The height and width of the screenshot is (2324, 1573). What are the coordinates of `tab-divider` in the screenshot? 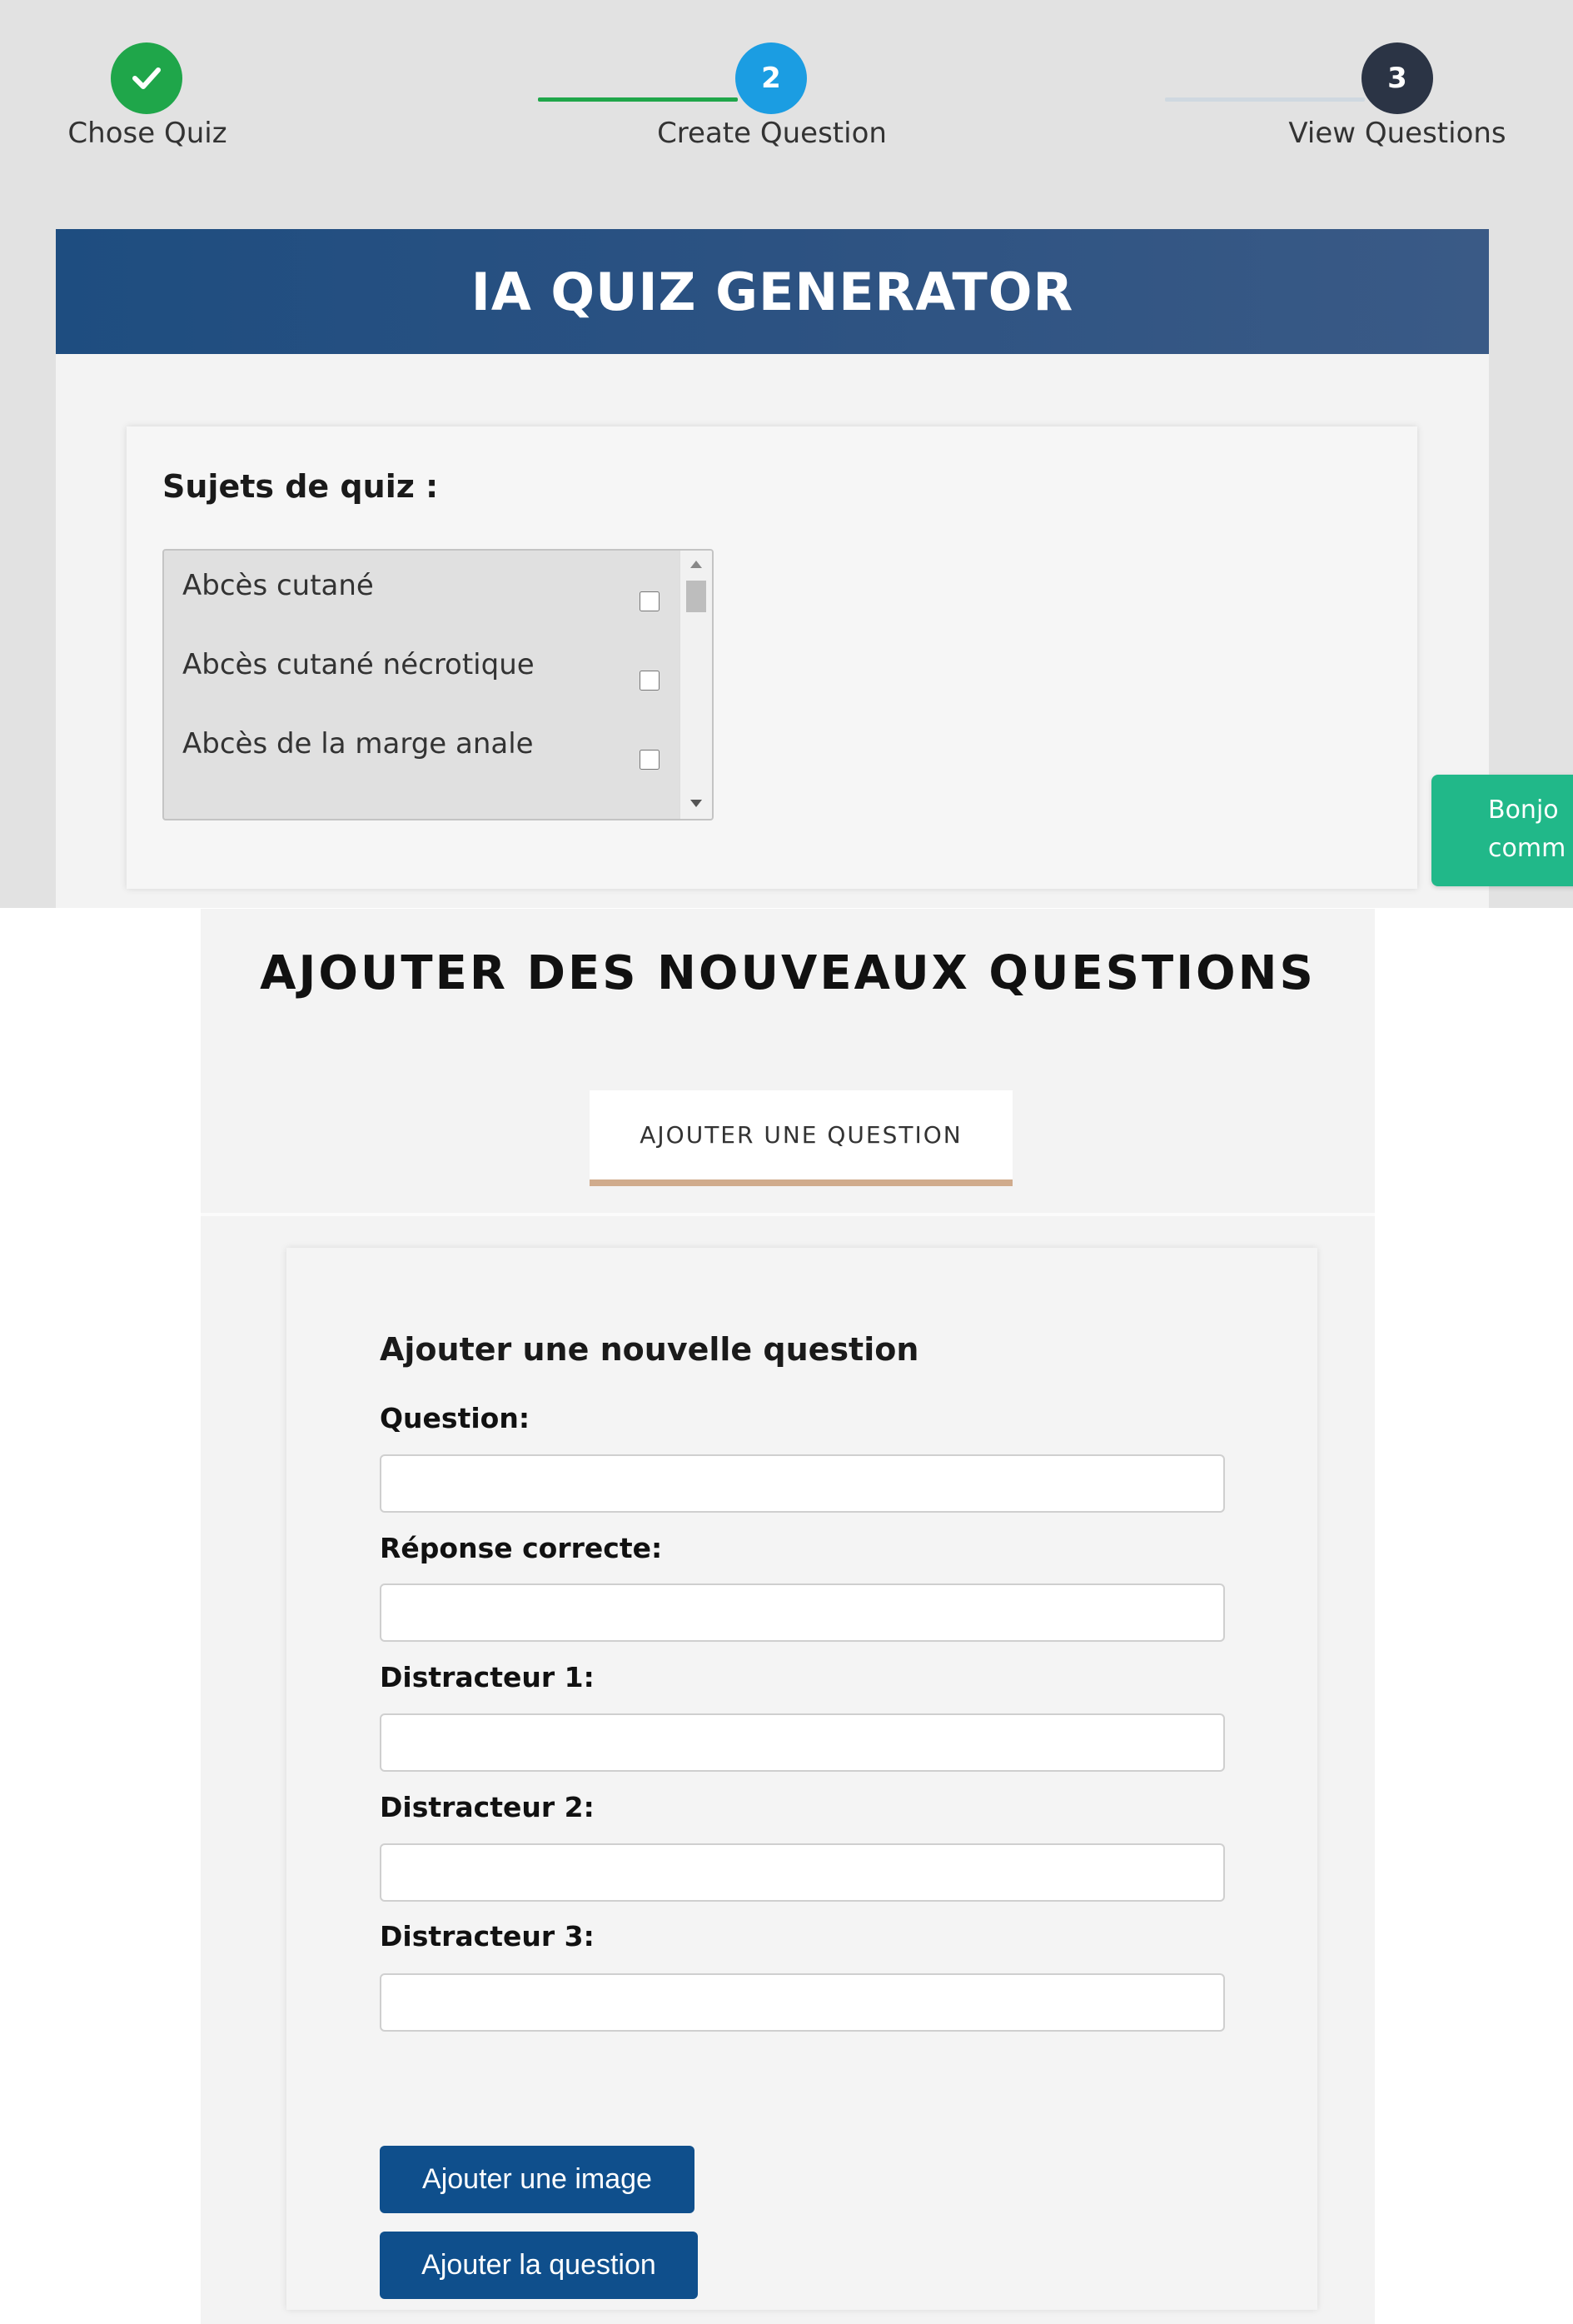 It's located at (788, 1214).